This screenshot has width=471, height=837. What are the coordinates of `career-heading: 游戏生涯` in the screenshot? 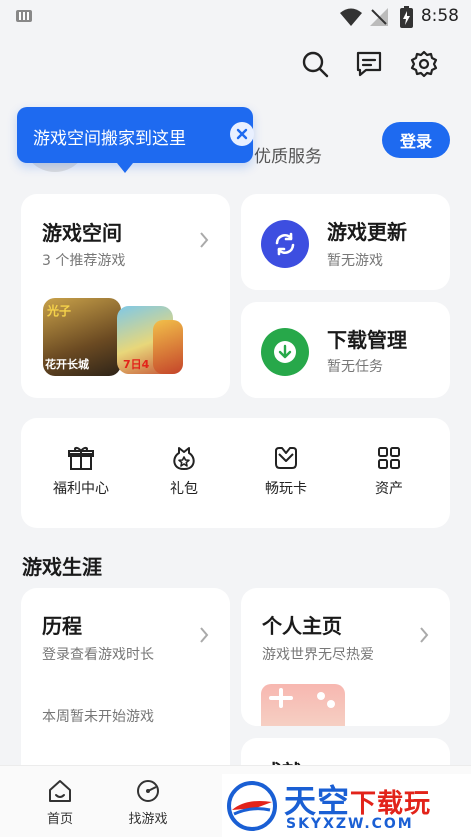 It's located at (62, 567).